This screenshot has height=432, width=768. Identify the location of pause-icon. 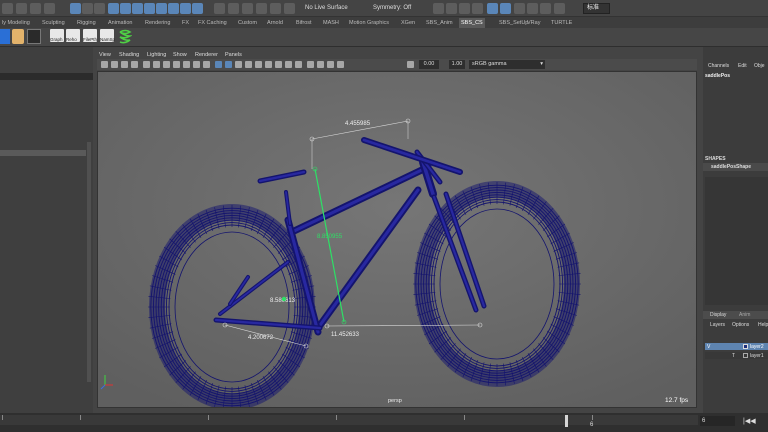
(532, 8).